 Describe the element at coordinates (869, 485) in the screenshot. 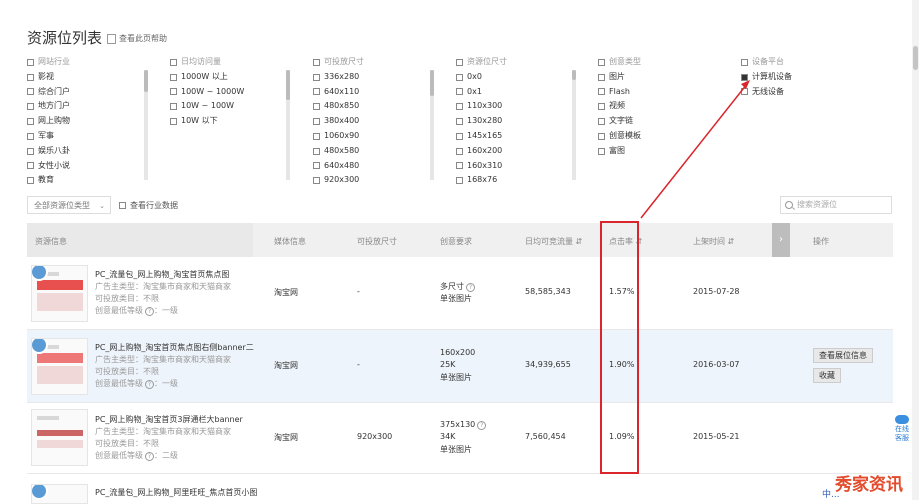

I see `watermark: 秀家资讯` at that location.